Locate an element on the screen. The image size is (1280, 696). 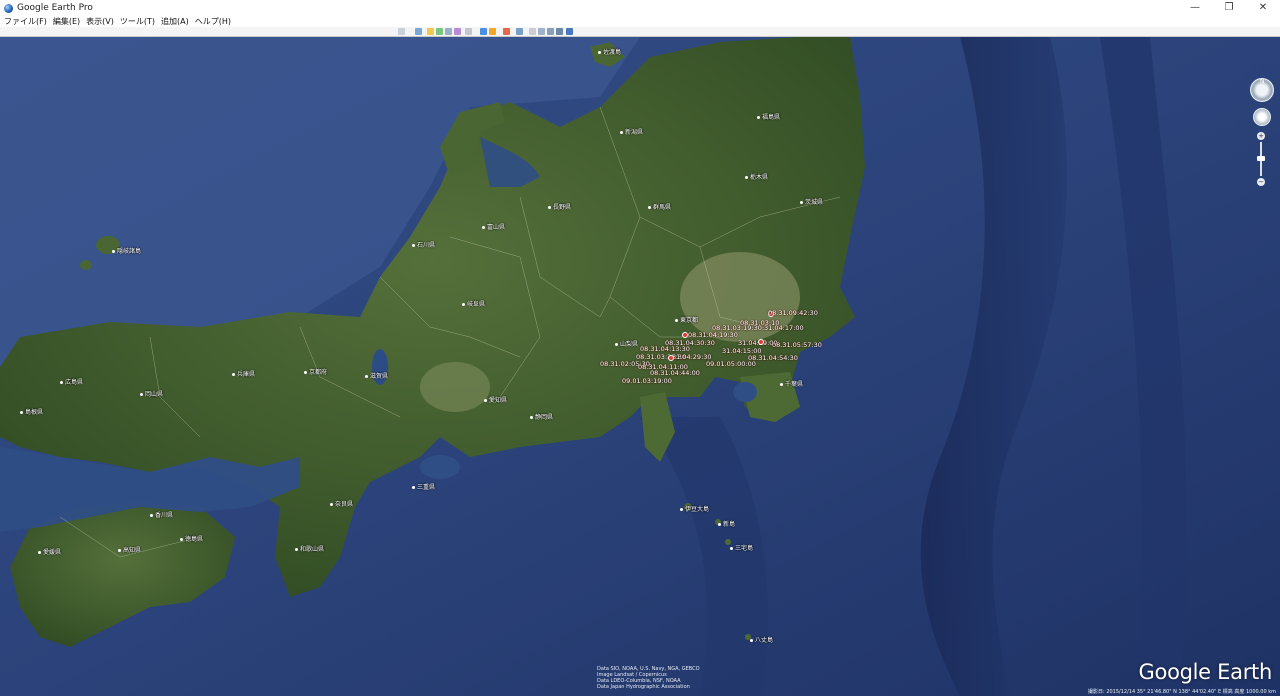
place-label-tokushima: 徳島県 is located at coordinates (191, 538).